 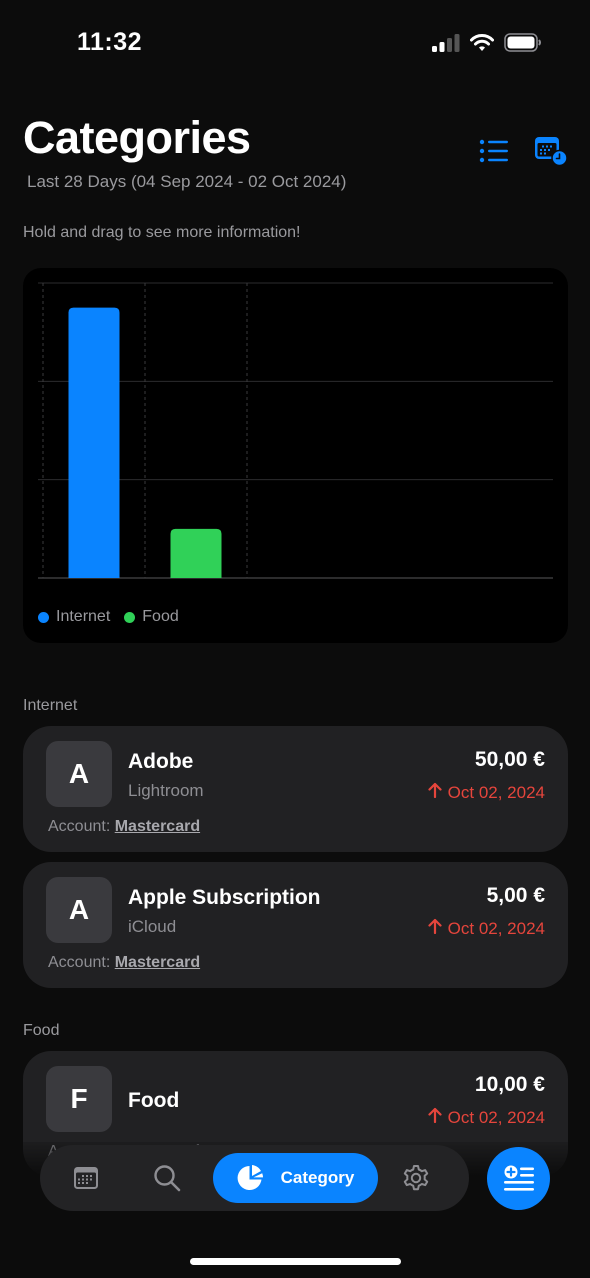 I want to click on pie-chart-icon, so click(x=250, y=1177).